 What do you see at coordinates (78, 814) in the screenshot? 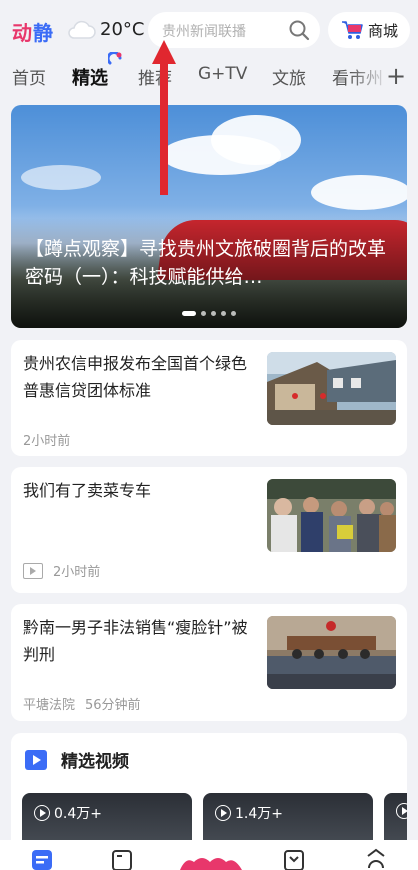
I see `video-views-text: 0.4万+` at bounding box center [78, 814].